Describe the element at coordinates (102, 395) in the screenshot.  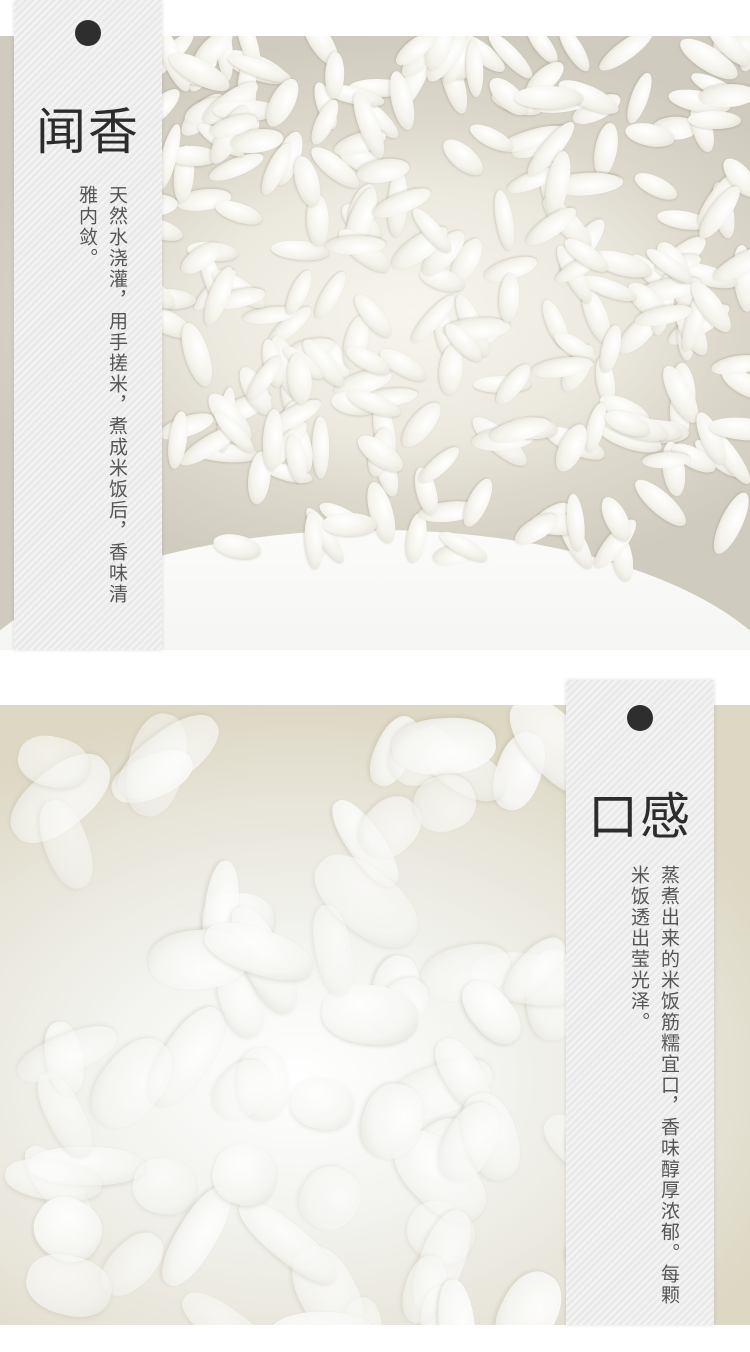
I see `aroma-description: 天然水浇灌，用手搓米，煮成米饭后，香味清雅内敛。` at that location.